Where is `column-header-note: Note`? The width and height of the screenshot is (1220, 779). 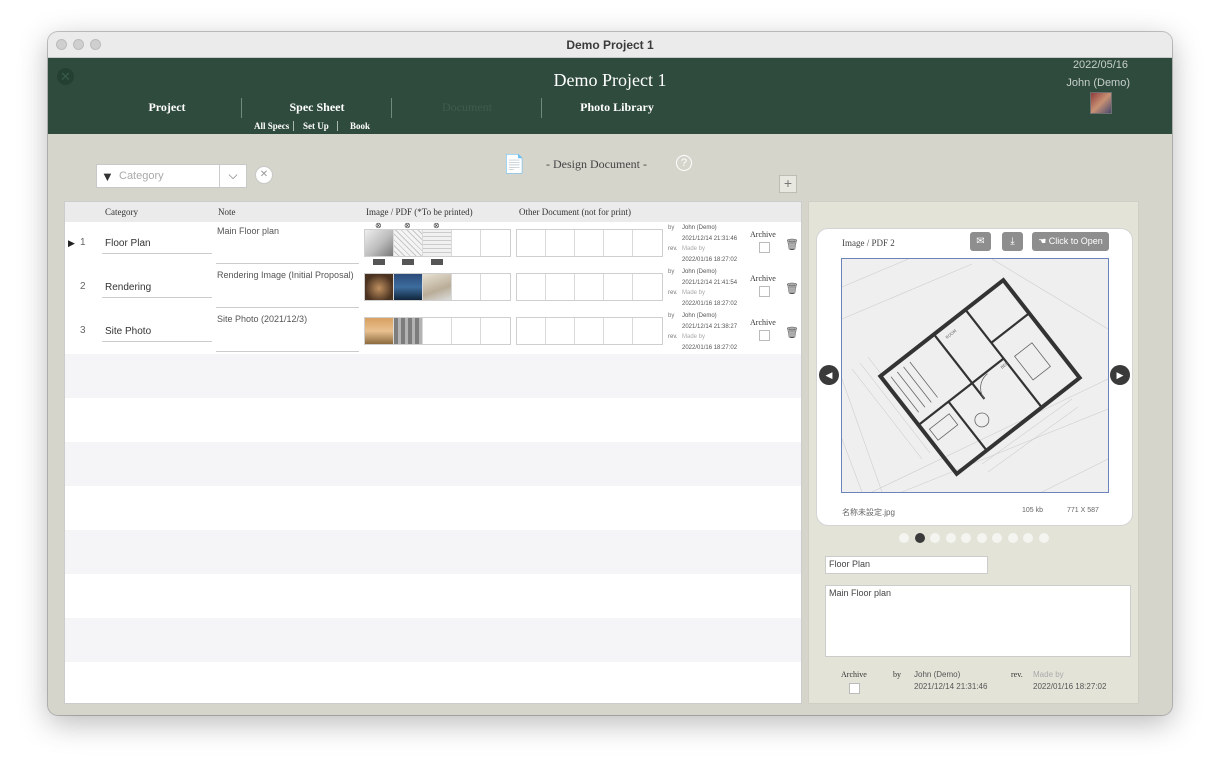 column-header-note: Note is located at coordinates (227, 212).